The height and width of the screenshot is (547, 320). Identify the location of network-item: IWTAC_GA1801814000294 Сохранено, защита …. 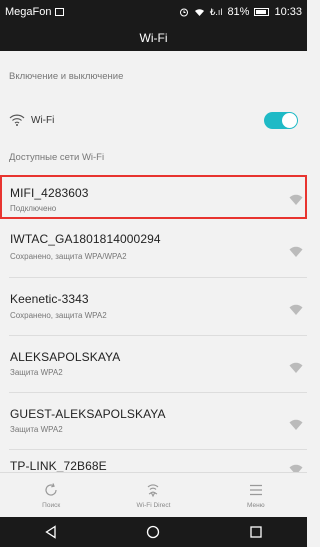
(153, 250).